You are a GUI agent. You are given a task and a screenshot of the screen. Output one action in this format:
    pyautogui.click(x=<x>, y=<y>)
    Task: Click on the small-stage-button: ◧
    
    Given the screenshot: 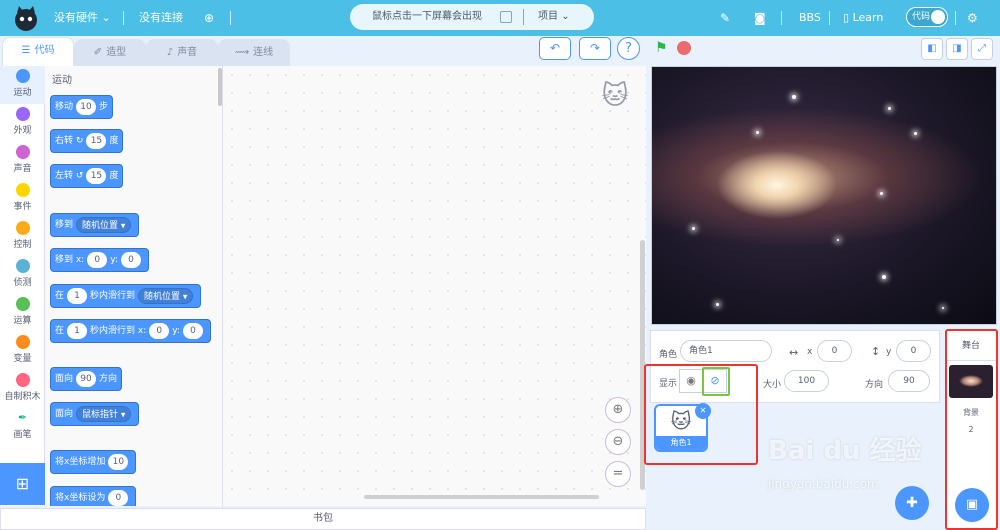 What is the action you would take?
    pyautogui.click(x=932, y=49)
    